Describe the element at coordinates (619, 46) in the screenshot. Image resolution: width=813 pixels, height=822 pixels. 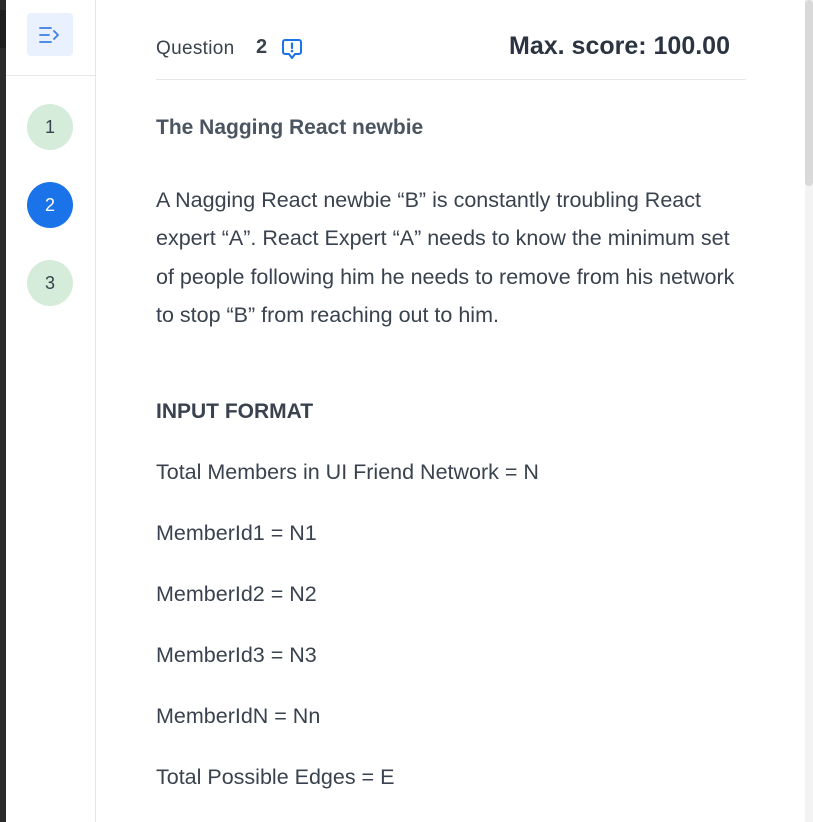
I see `max-score: Max. score: 100.00` at that location.